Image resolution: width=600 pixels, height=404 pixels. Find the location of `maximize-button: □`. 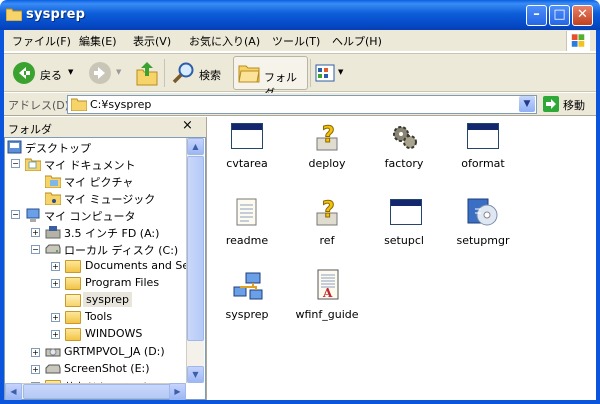

maximize-button: □ is located at coordinates (559, 15).